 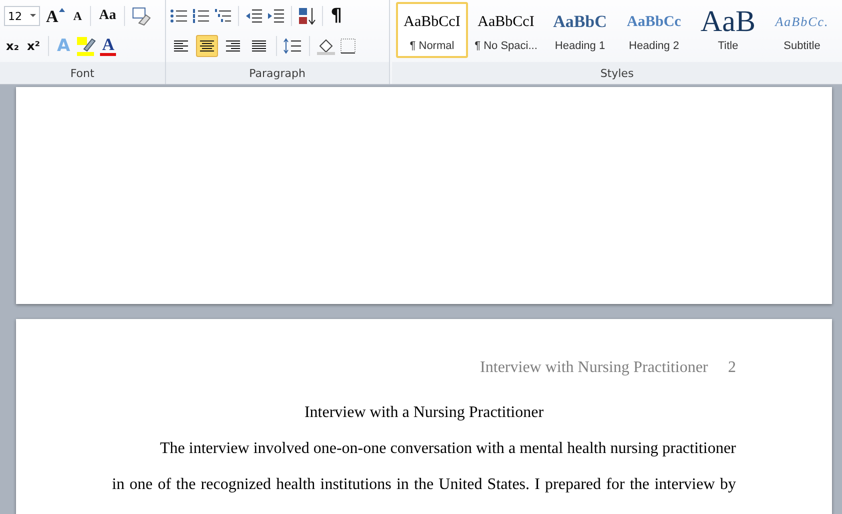 I want to click on multilevel-list-icon, so click(x=223, y=16).